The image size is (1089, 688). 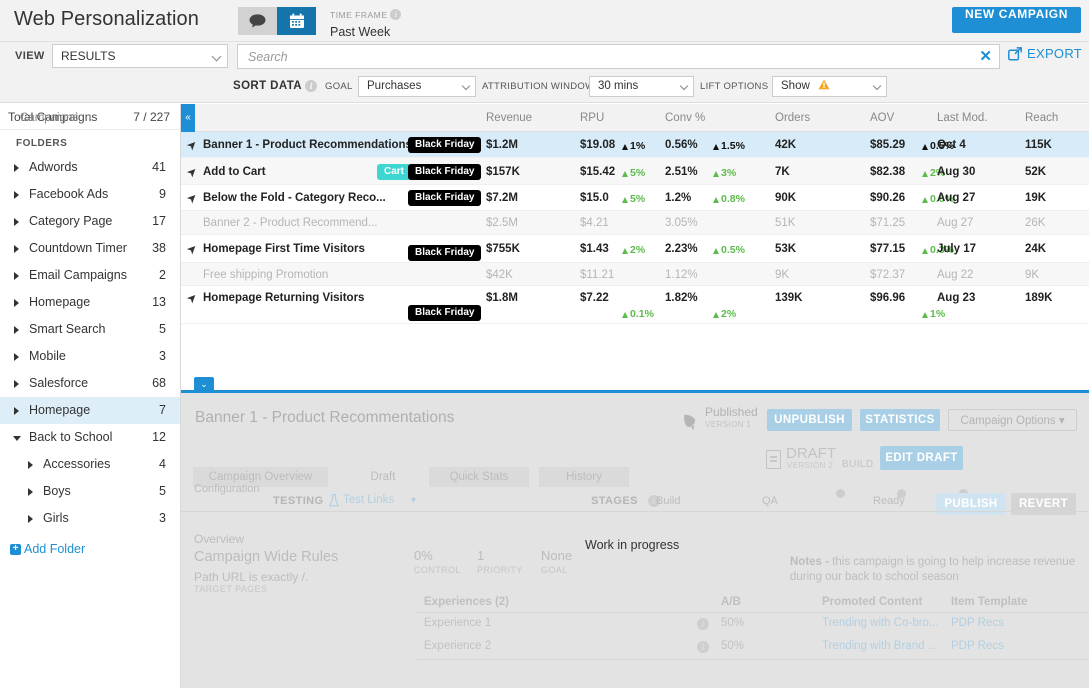 What do you see at coordinates (809, 420) in the screenshot?
I see `unpublish-button: UNPUBLISH` at bounding box center [809, 420].